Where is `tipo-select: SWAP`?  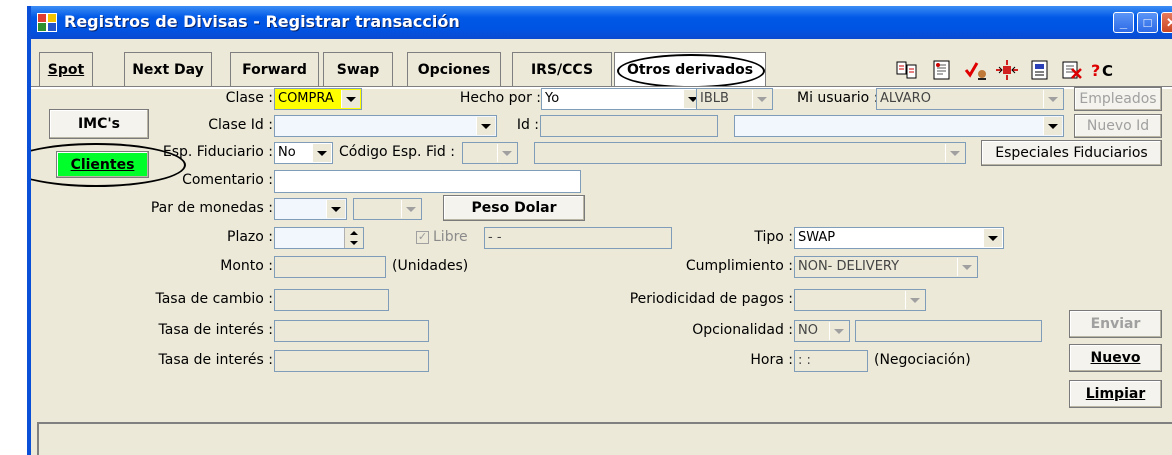 tipo-select: SWAP is located at coordinates (899, 238).